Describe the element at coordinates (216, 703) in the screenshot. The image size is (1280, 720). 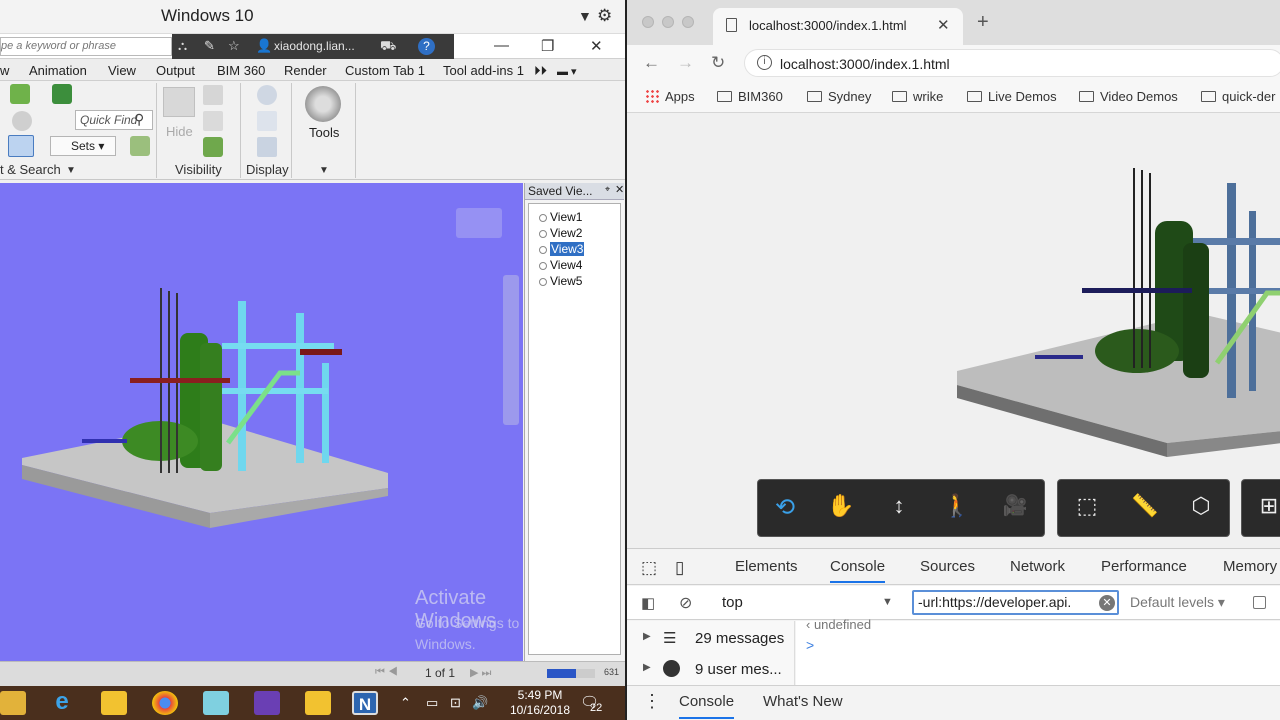
I see `docs-icon` at that location.